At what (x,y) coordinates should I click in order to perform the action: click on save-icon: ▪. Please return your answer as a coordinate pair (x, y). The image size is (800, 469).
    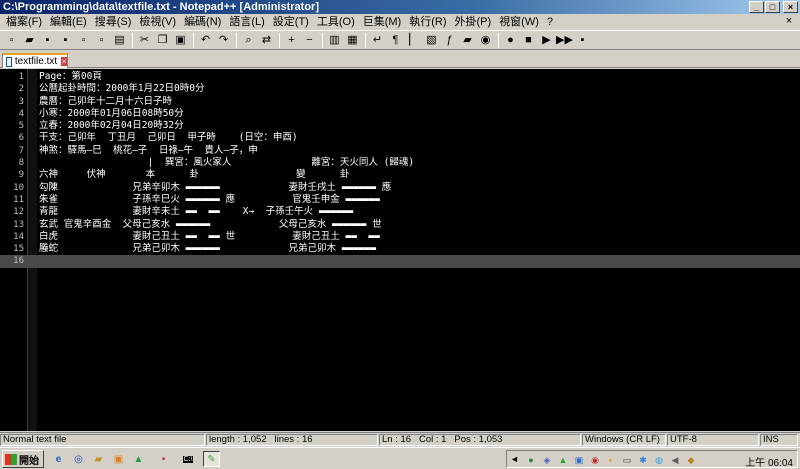
    Looking at the image, I should click on (47, 40).